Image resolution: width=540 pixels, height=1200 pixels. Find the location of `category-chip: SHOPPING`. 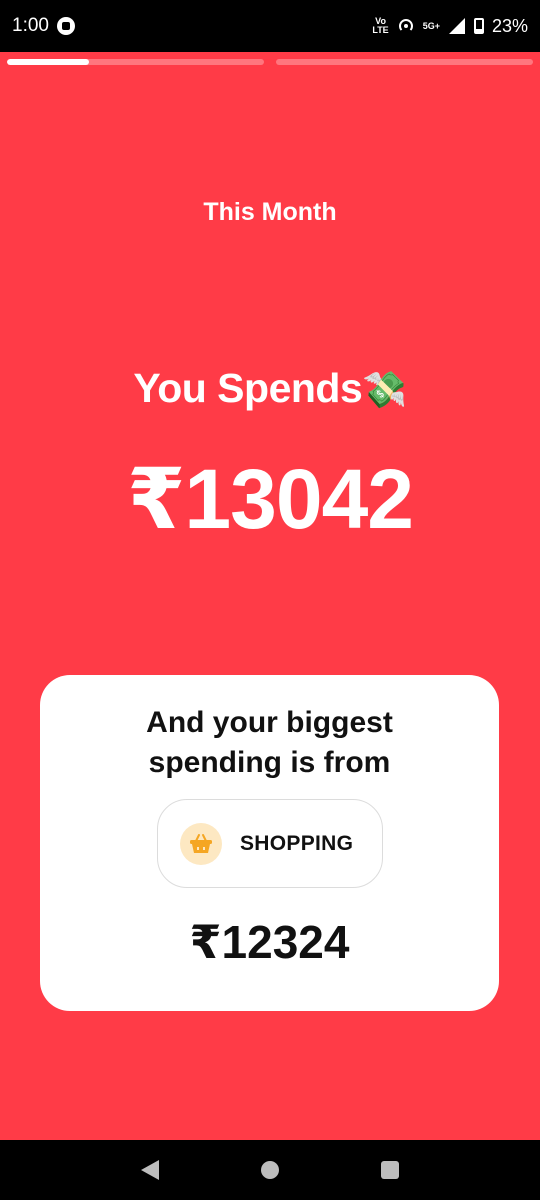

category-chip: SHOPPING is located at coordinates (270, 843).